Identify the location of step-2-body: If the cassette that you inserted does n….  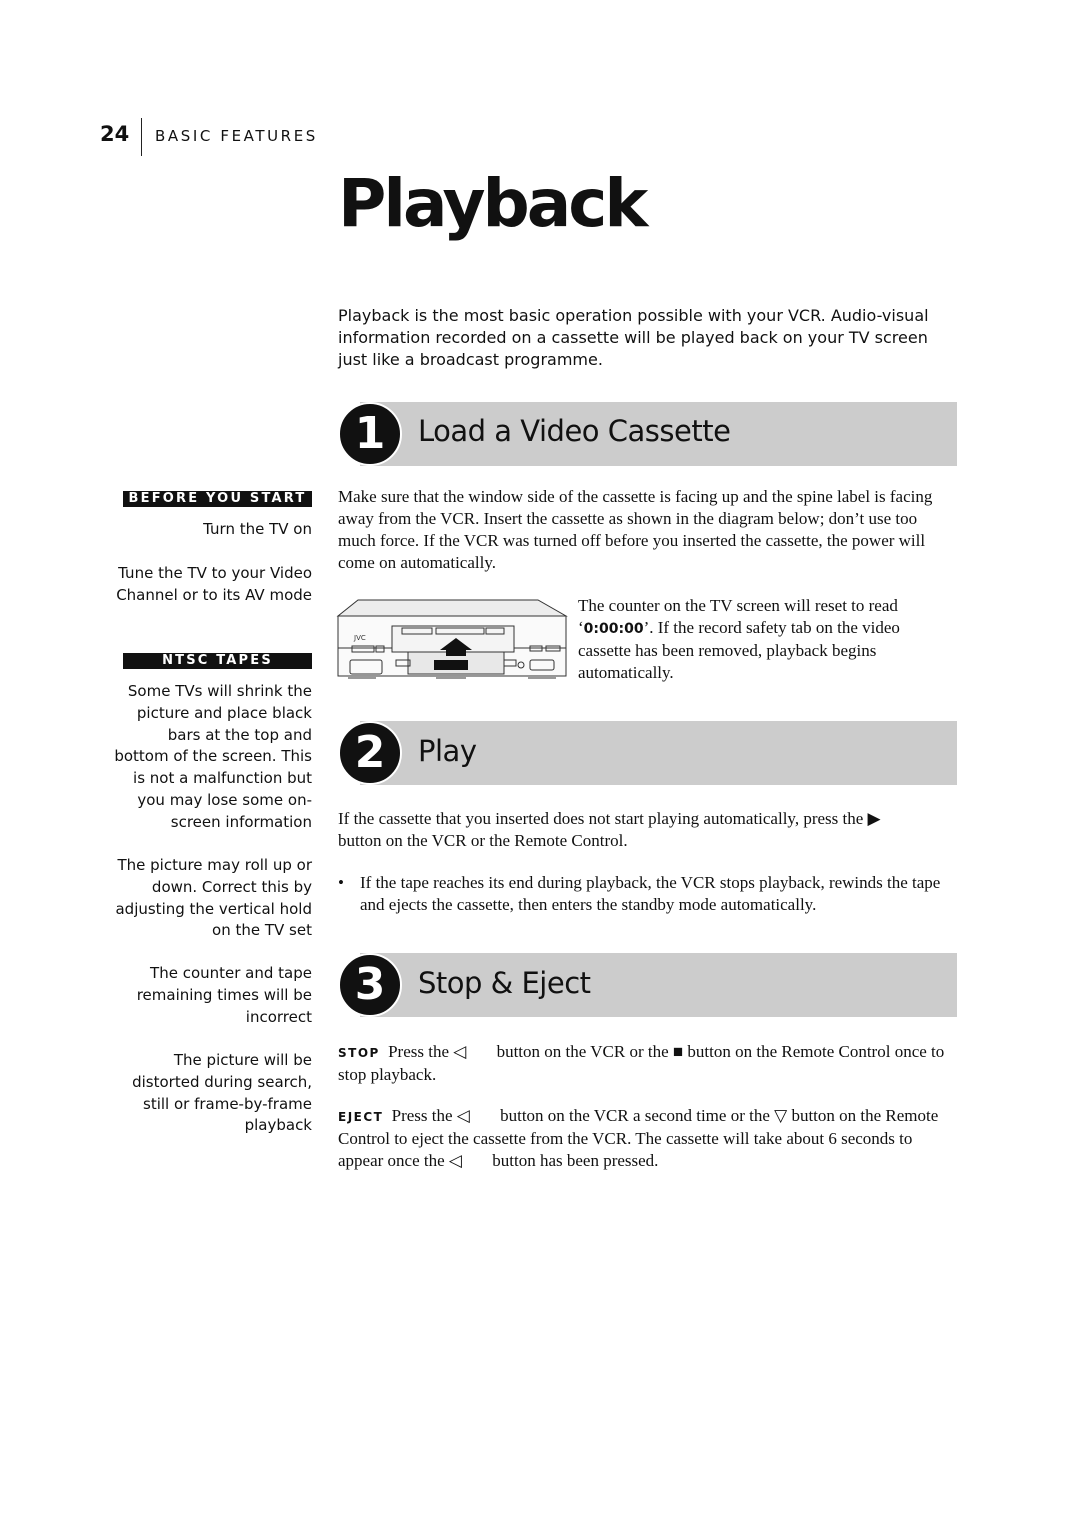
(645, 830).